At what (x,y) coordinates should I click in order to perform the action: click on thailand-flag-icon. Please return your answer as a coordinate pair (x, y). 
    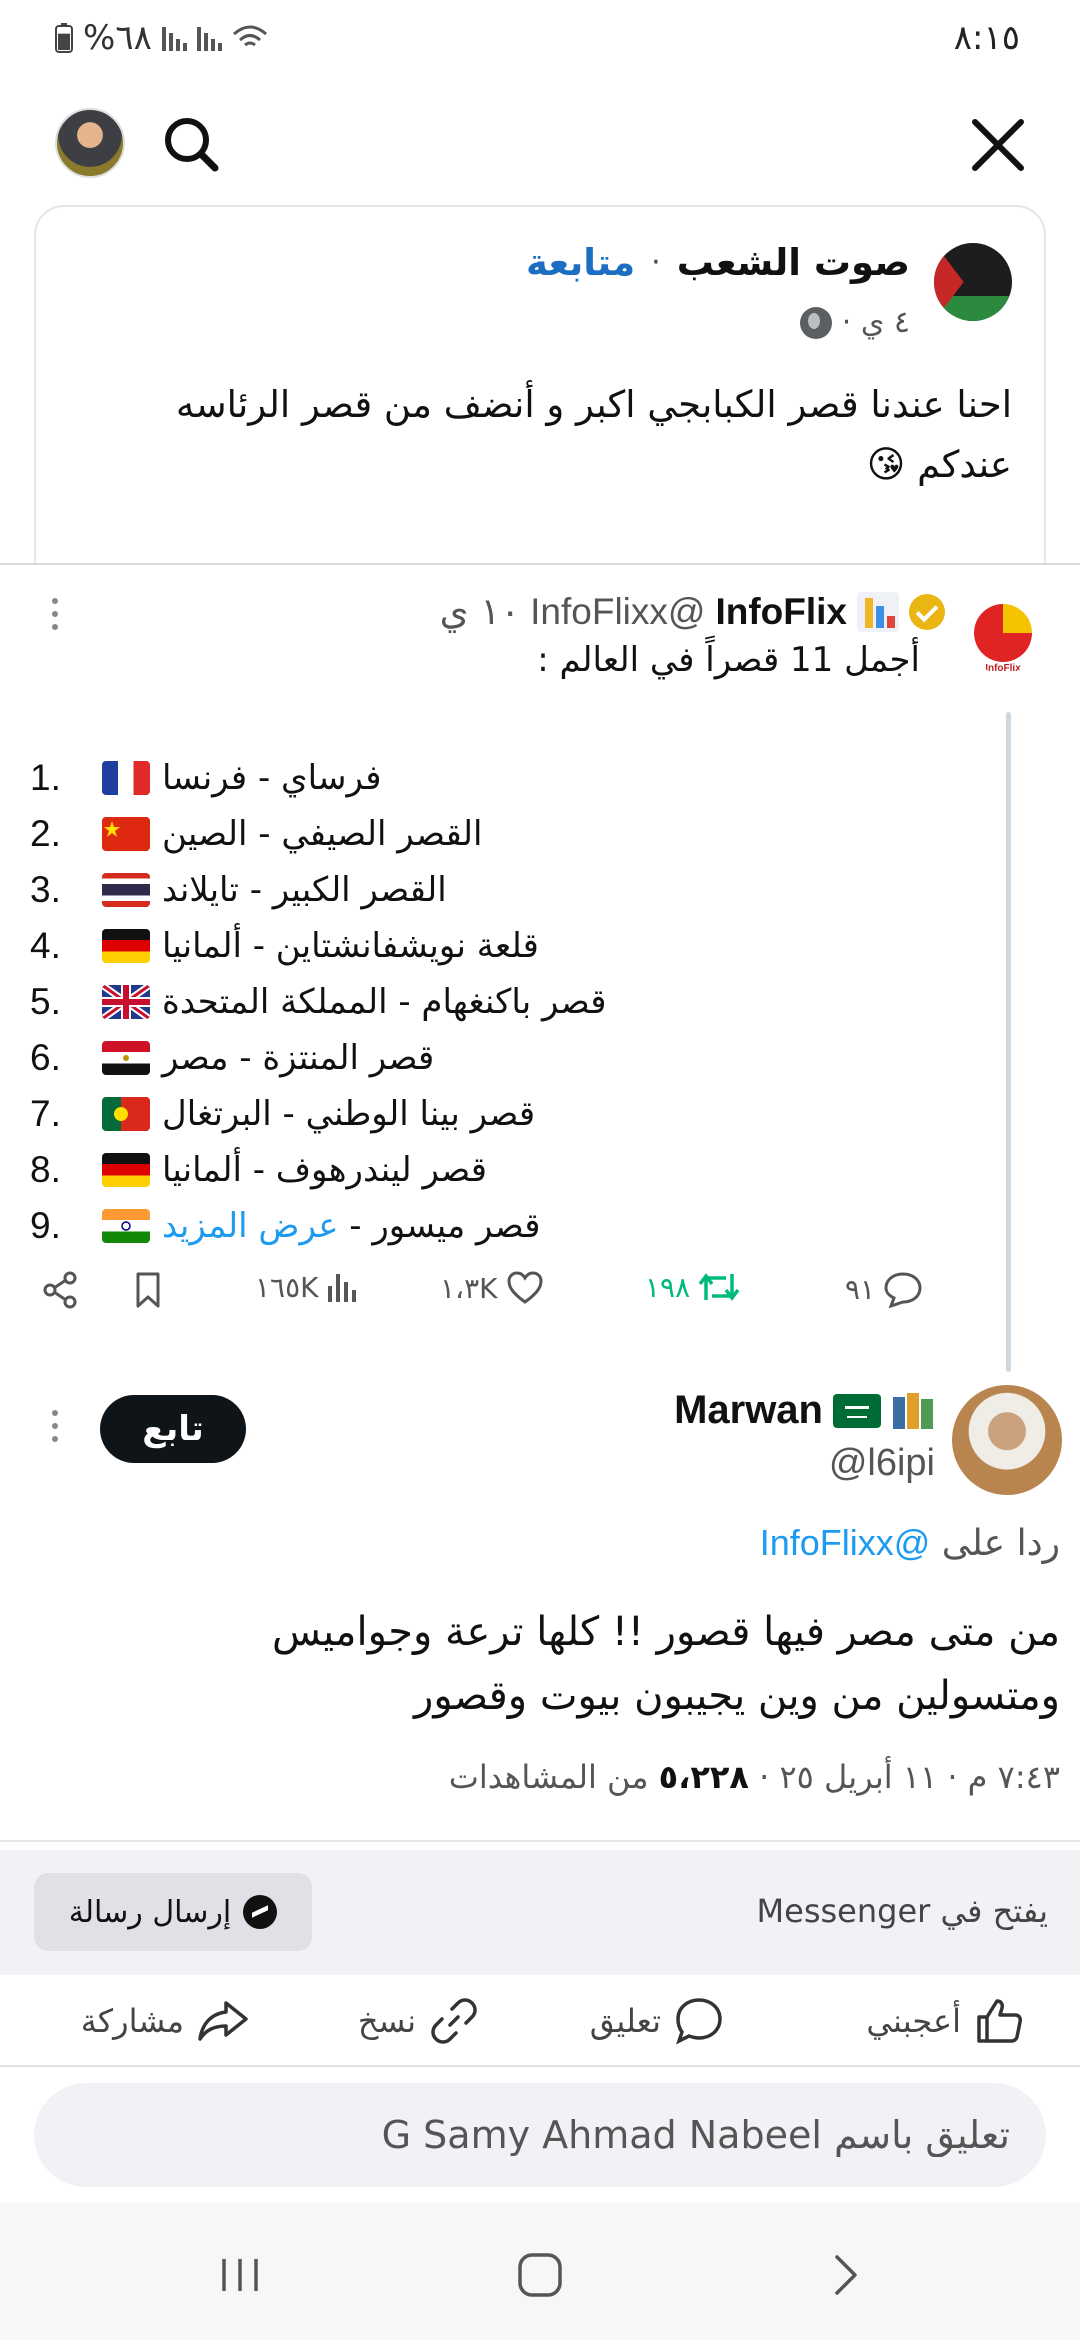
    Looking at the image, I should click on (126, 890).